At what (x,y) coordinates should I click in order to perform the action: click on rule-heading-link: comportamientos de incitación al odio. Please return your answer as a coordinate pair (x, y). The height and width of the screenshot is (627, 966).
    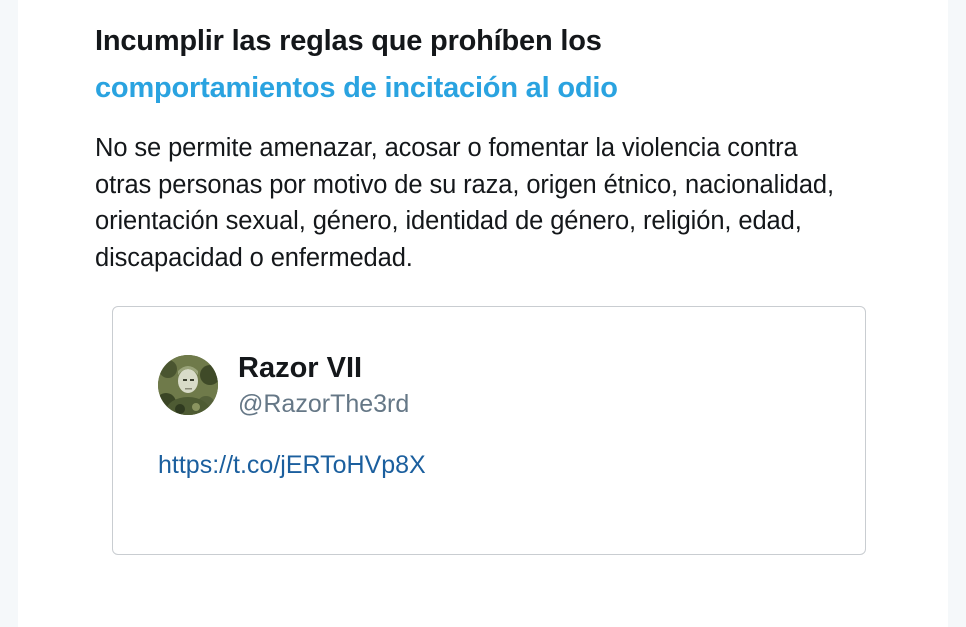
    Looking at the image, I should click on (356, 88).